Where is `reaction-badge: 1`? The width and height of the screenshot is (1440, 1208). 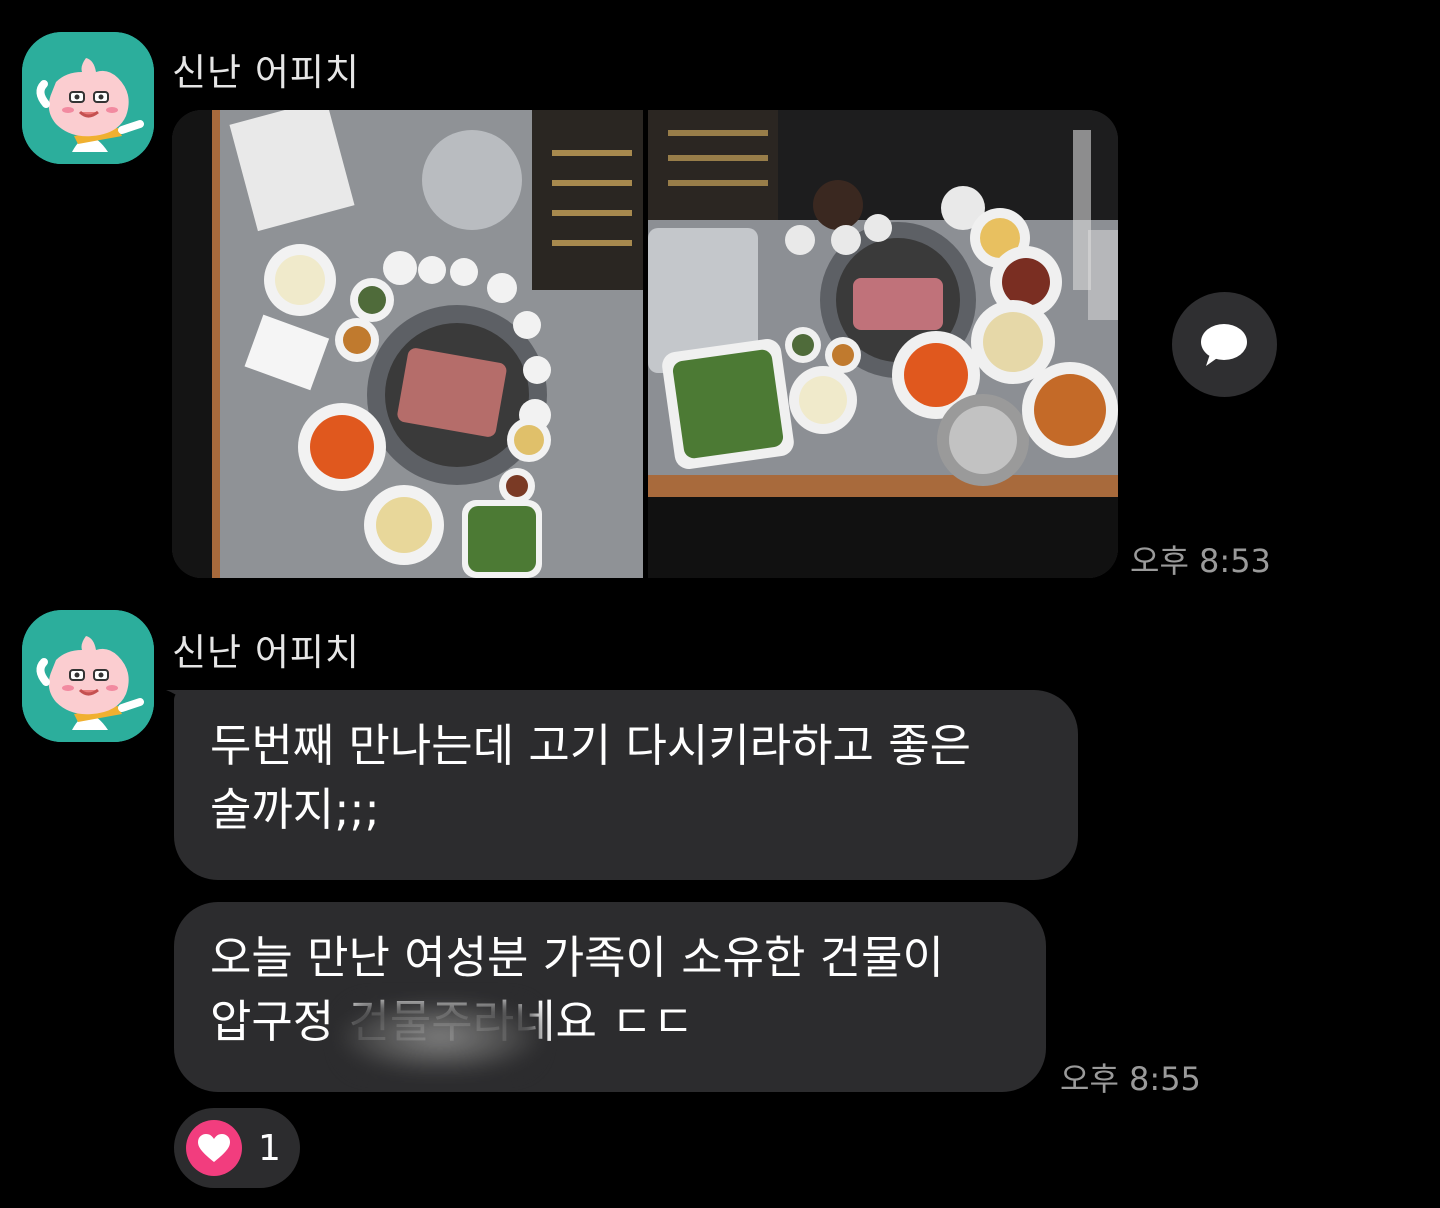 reaction-badge: 1 is located at coordinates (237, 1148).